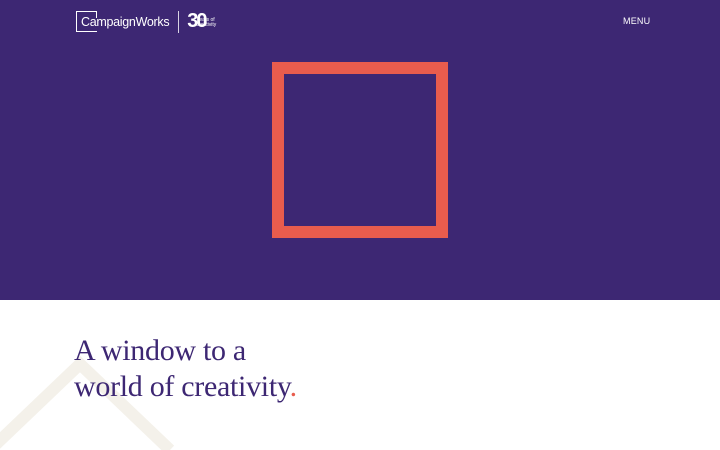 The image size is (720, 450). I want to click on anniversary-text: Years of creativity, so click(206, 22).